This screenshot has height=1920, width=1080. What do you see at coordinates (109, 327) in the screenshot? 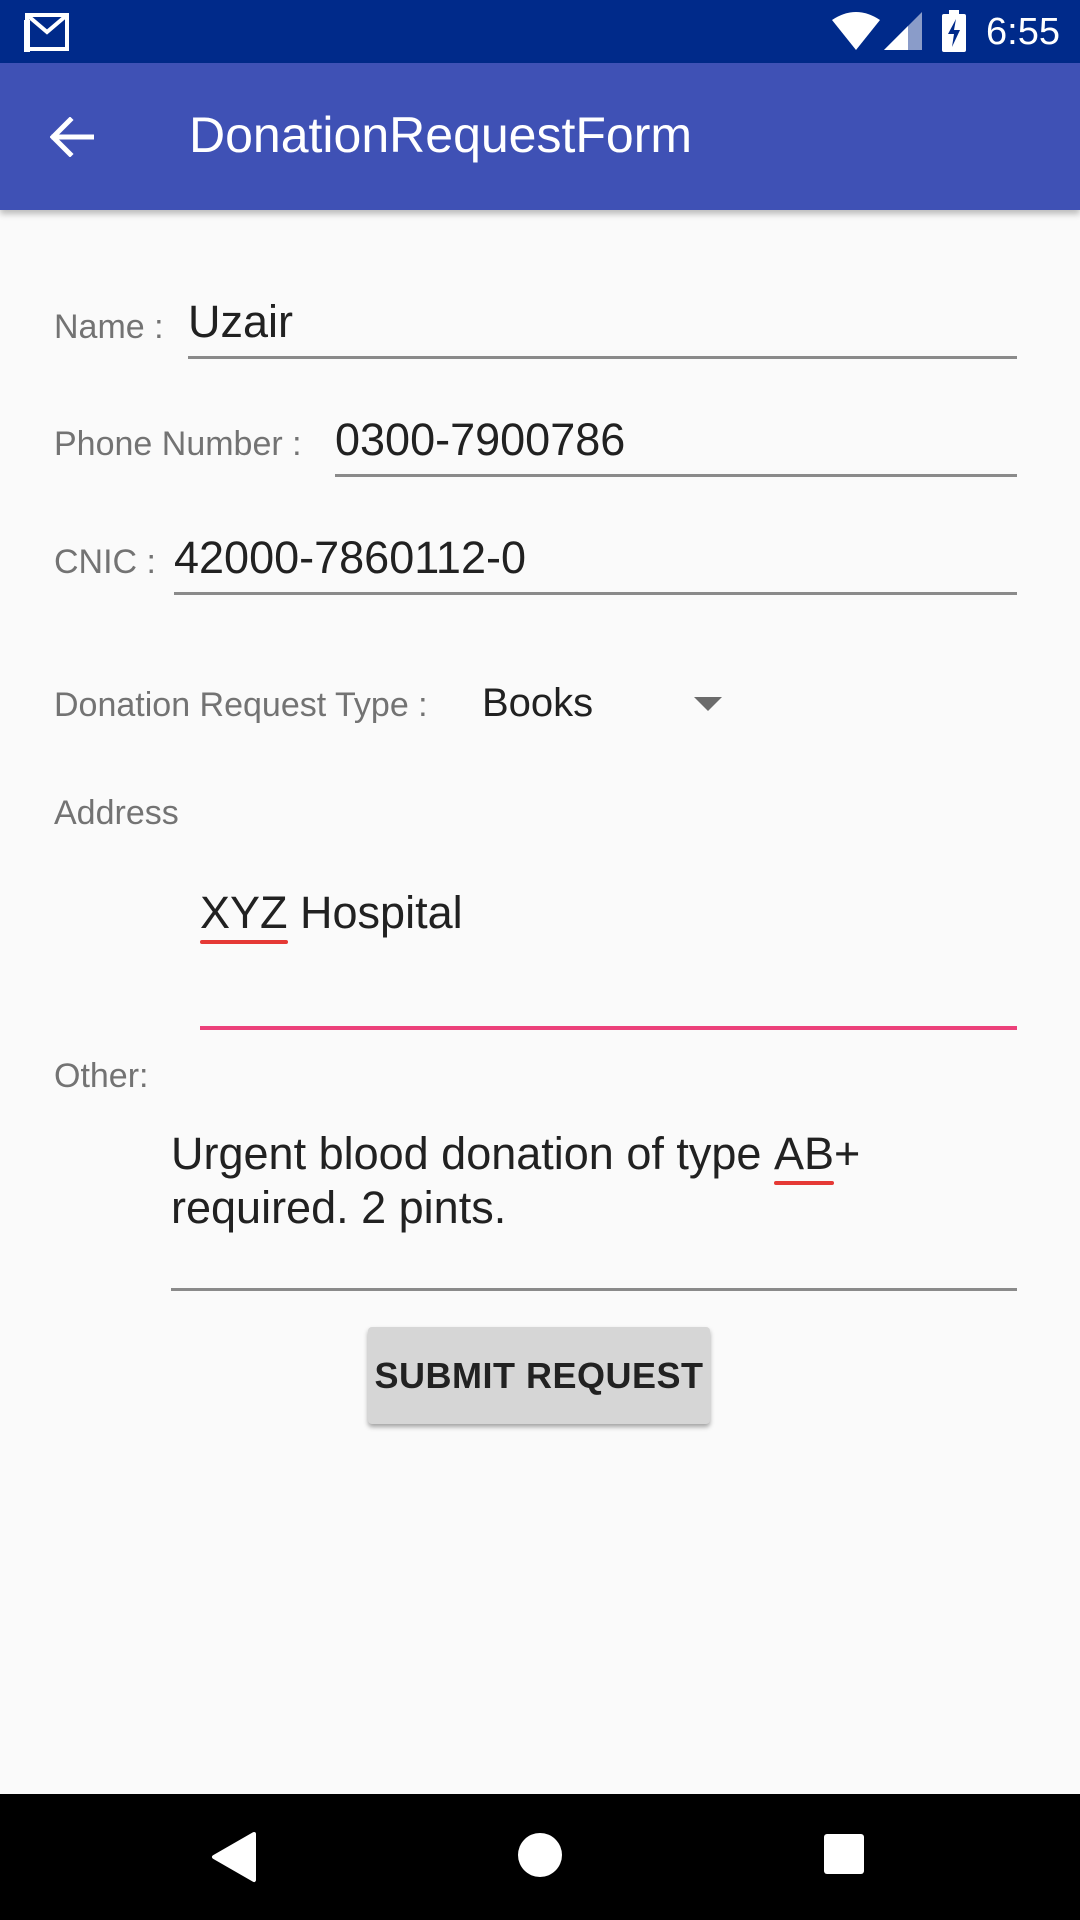
I see `name-label: Name :` at bounding box center [109, 327].